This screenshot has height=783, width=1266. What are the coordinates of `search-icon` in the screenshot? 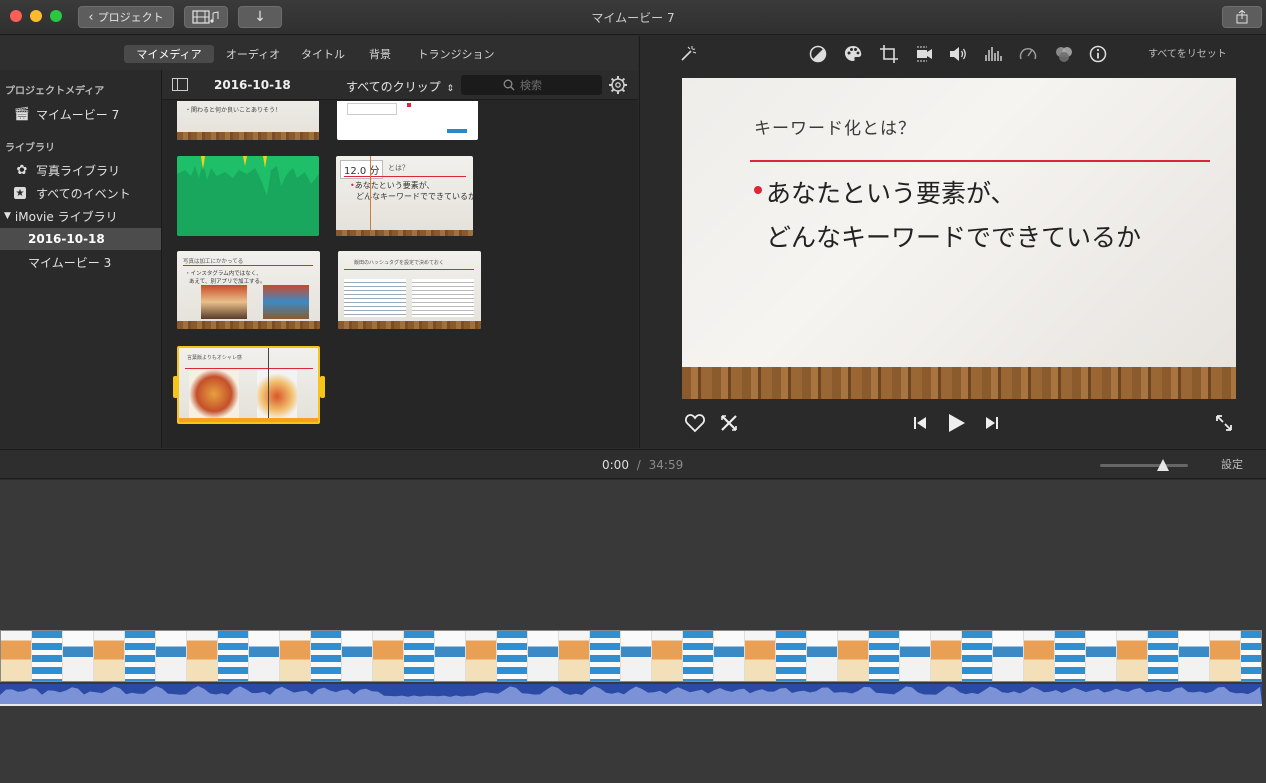 It's located at (509, 85).